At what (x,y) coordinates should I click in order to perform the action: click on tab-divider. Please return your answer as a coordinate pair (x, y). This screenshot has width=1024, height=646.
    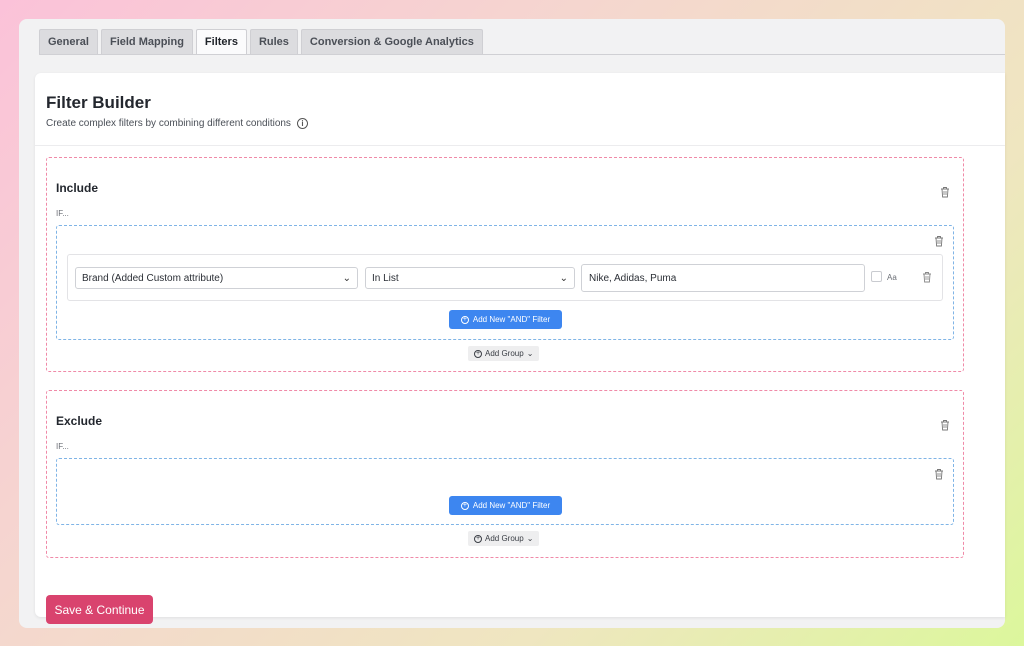
    Looking at the image, I should click on (522, 54).